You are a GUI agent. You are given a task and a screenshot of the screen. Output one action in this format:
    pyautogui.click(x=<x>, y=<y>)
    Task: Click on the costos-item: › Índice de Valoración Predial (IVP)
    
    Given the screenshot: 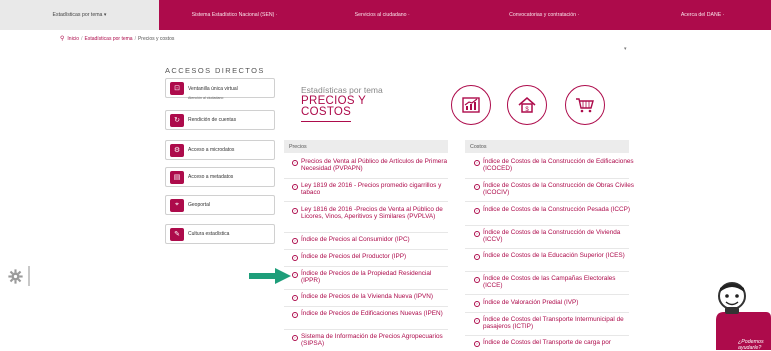 What is the action you would take?
    pyautogui.click(x=554, y=303)
    